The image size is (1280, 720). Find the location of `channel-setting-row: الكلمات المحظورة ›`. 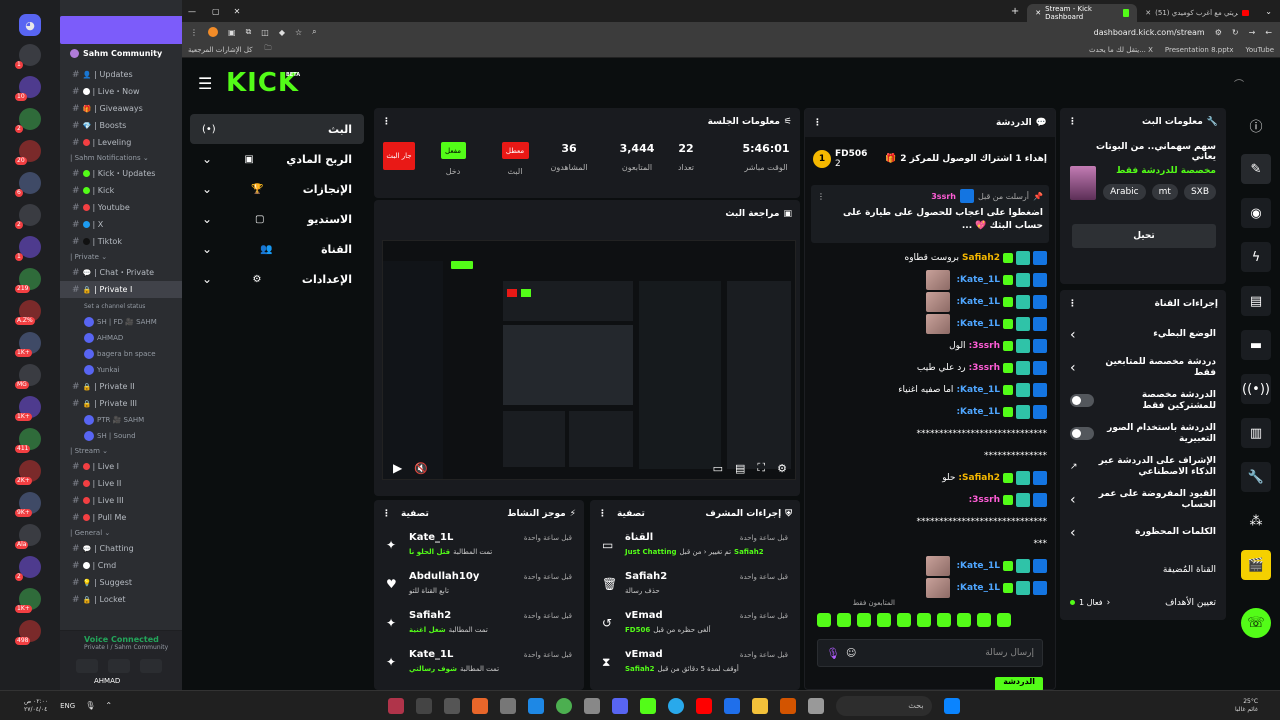

channel-setting-row: الكلمات المحظورة › is located at coordinates (1143, 532).